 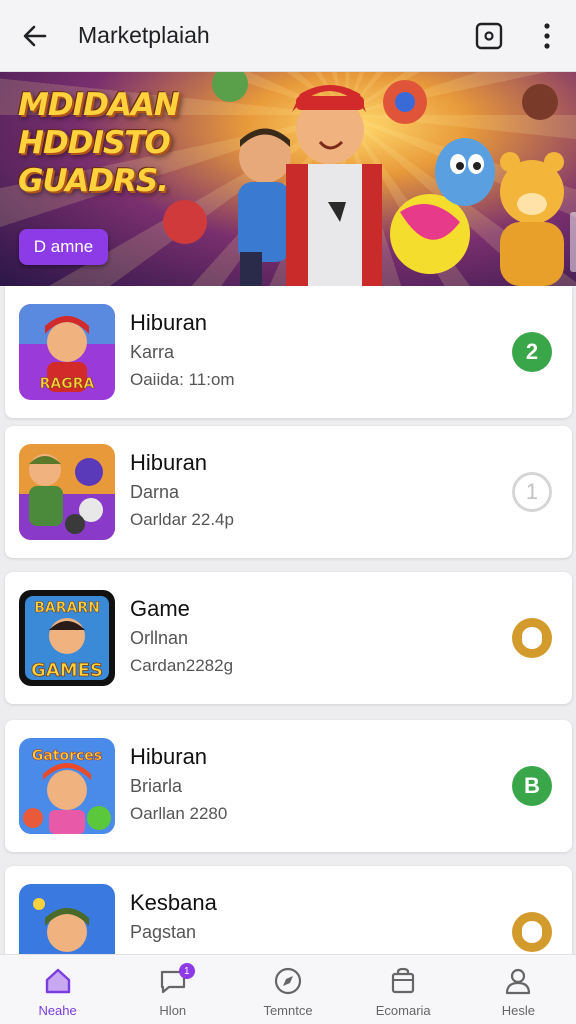 I want to click on headline-line: GUADRS., so click(x=93, y=181).